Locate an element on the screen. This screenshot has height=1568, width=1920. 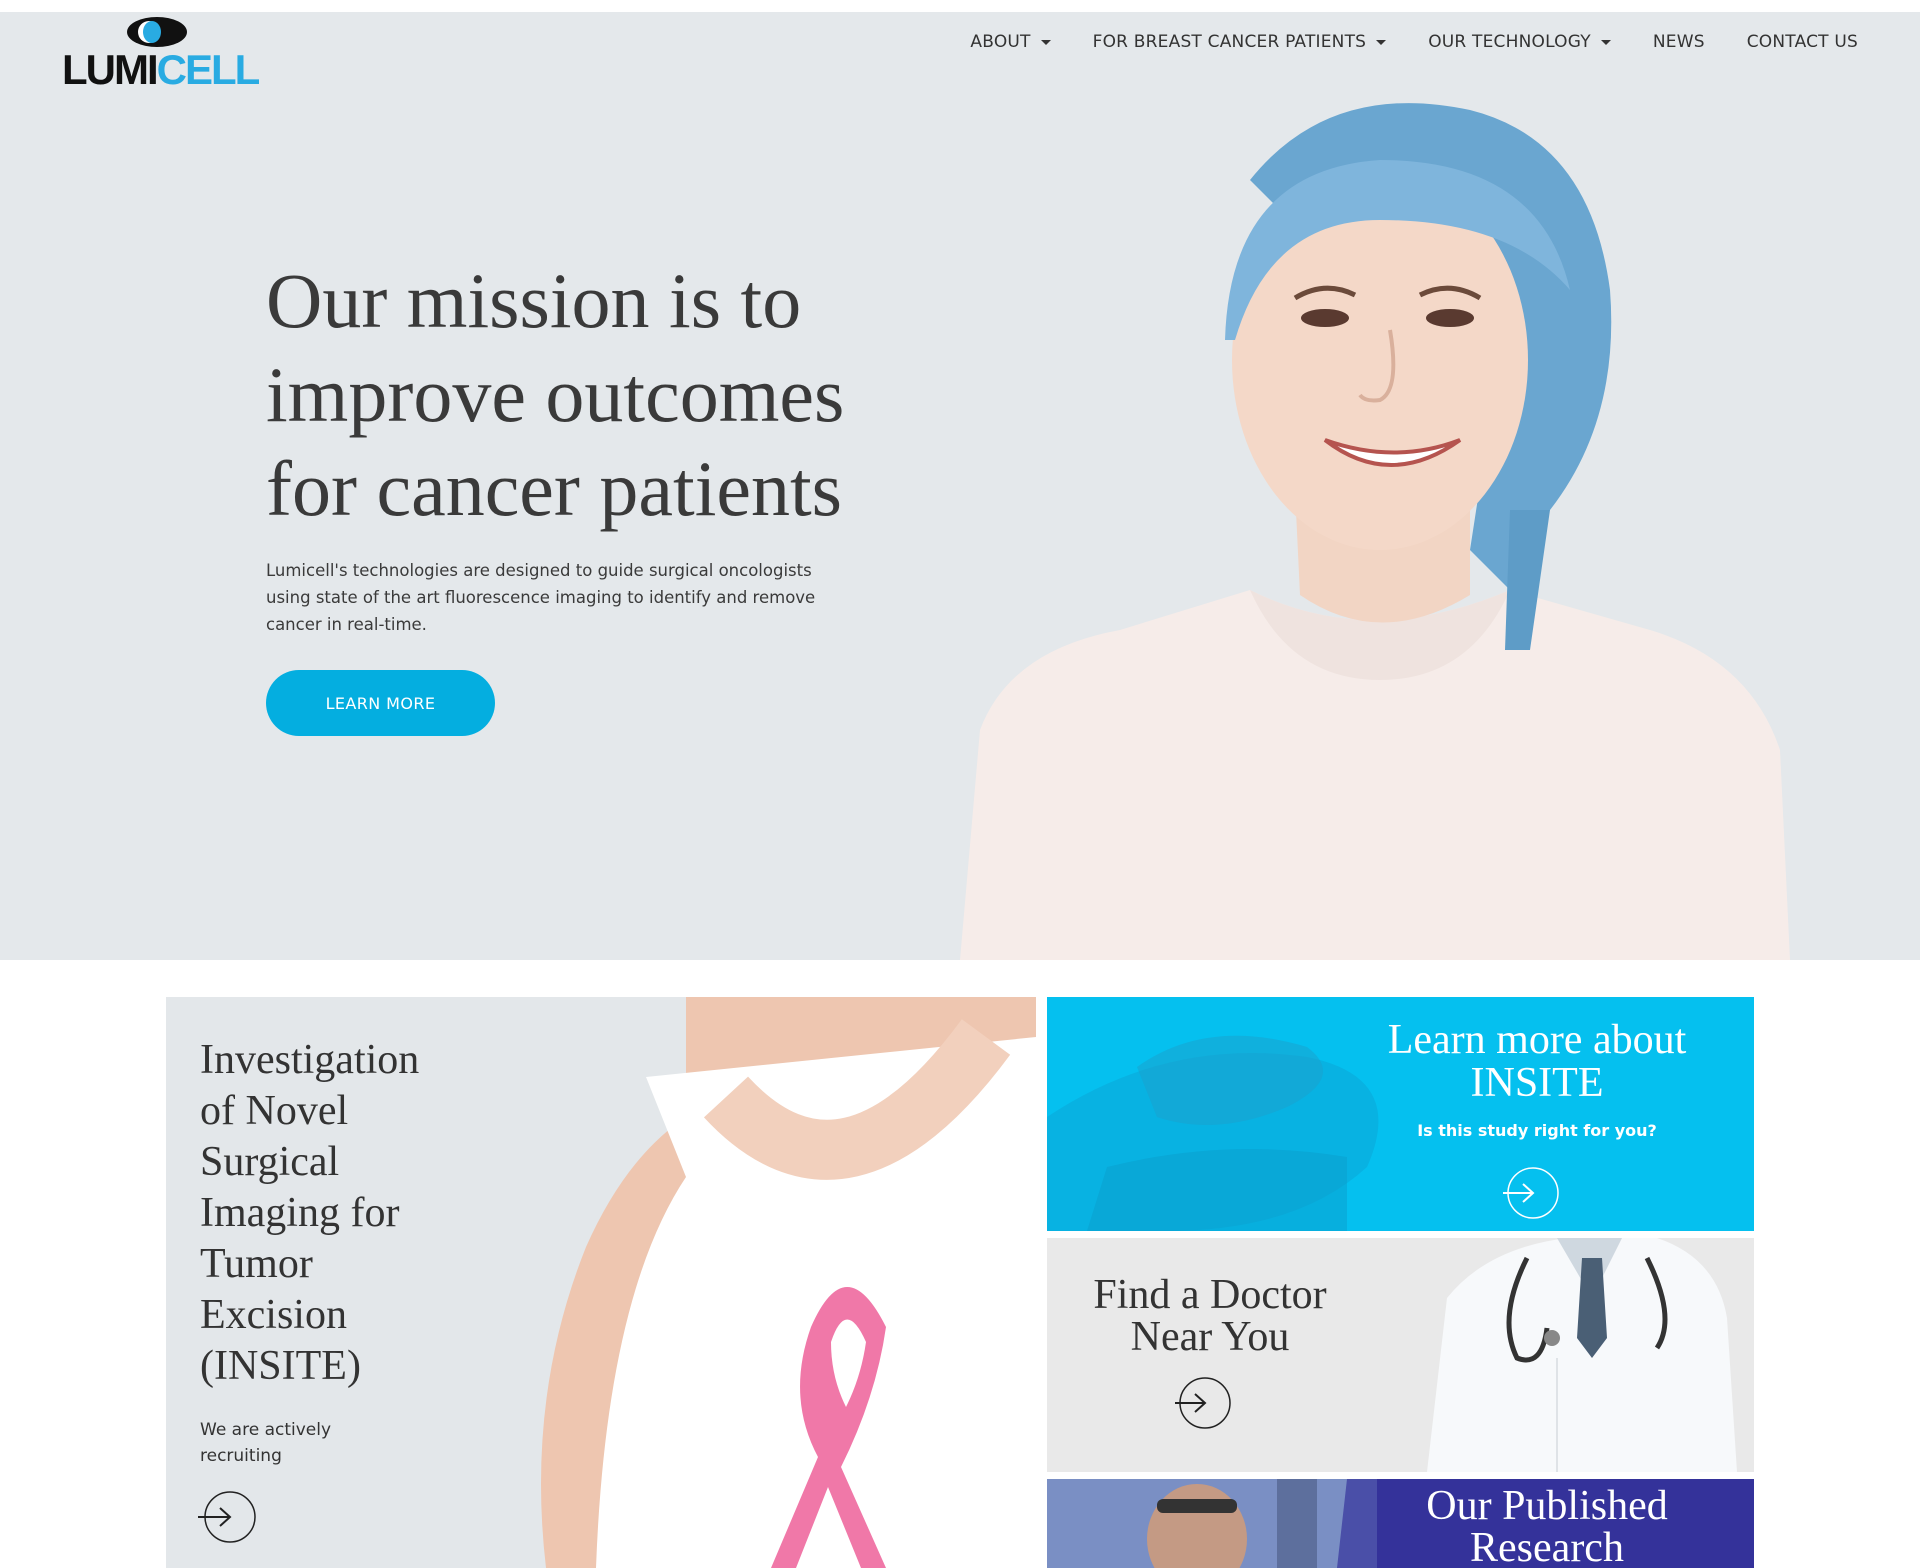
logo-text-lumi: LUMI is located at coordinates (110, 69).